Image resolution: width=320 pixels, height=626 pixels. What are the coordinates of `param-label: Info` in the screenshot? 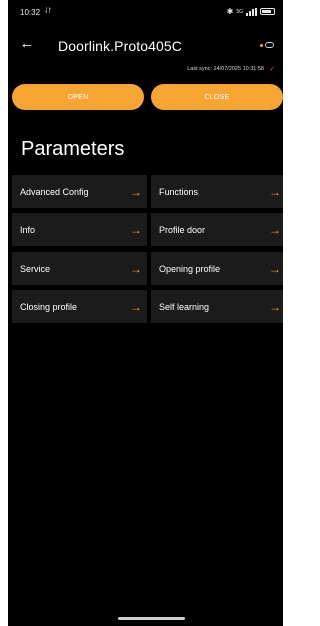 It's located at (28, 229).